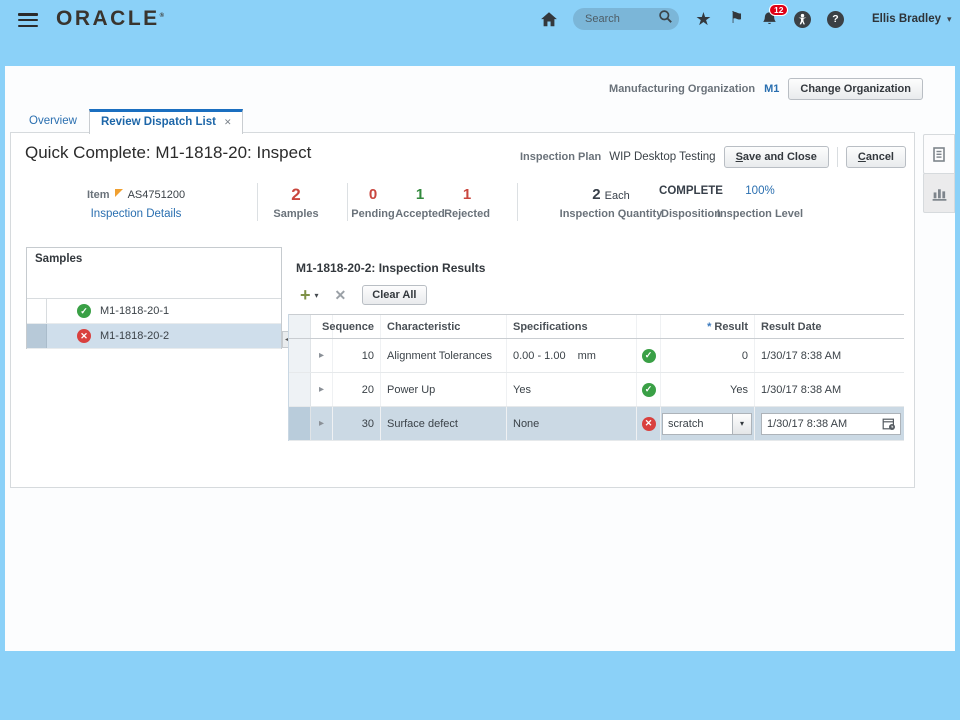 The image size is (960, 720). I want to click on sample-id: M1-1818-20-2, so click(135, 336).